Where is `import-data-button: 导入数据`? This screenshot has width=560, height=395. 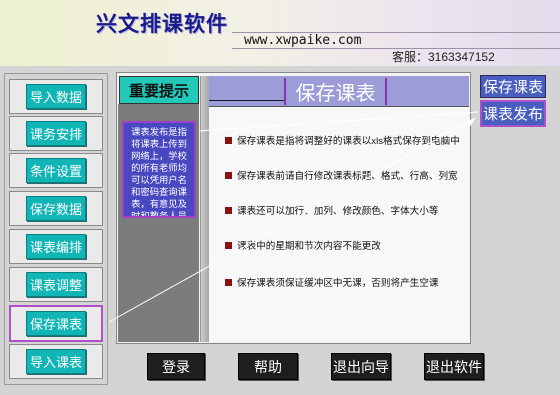 import-data-button: 导入数据 is located at coordinates (55, 96).